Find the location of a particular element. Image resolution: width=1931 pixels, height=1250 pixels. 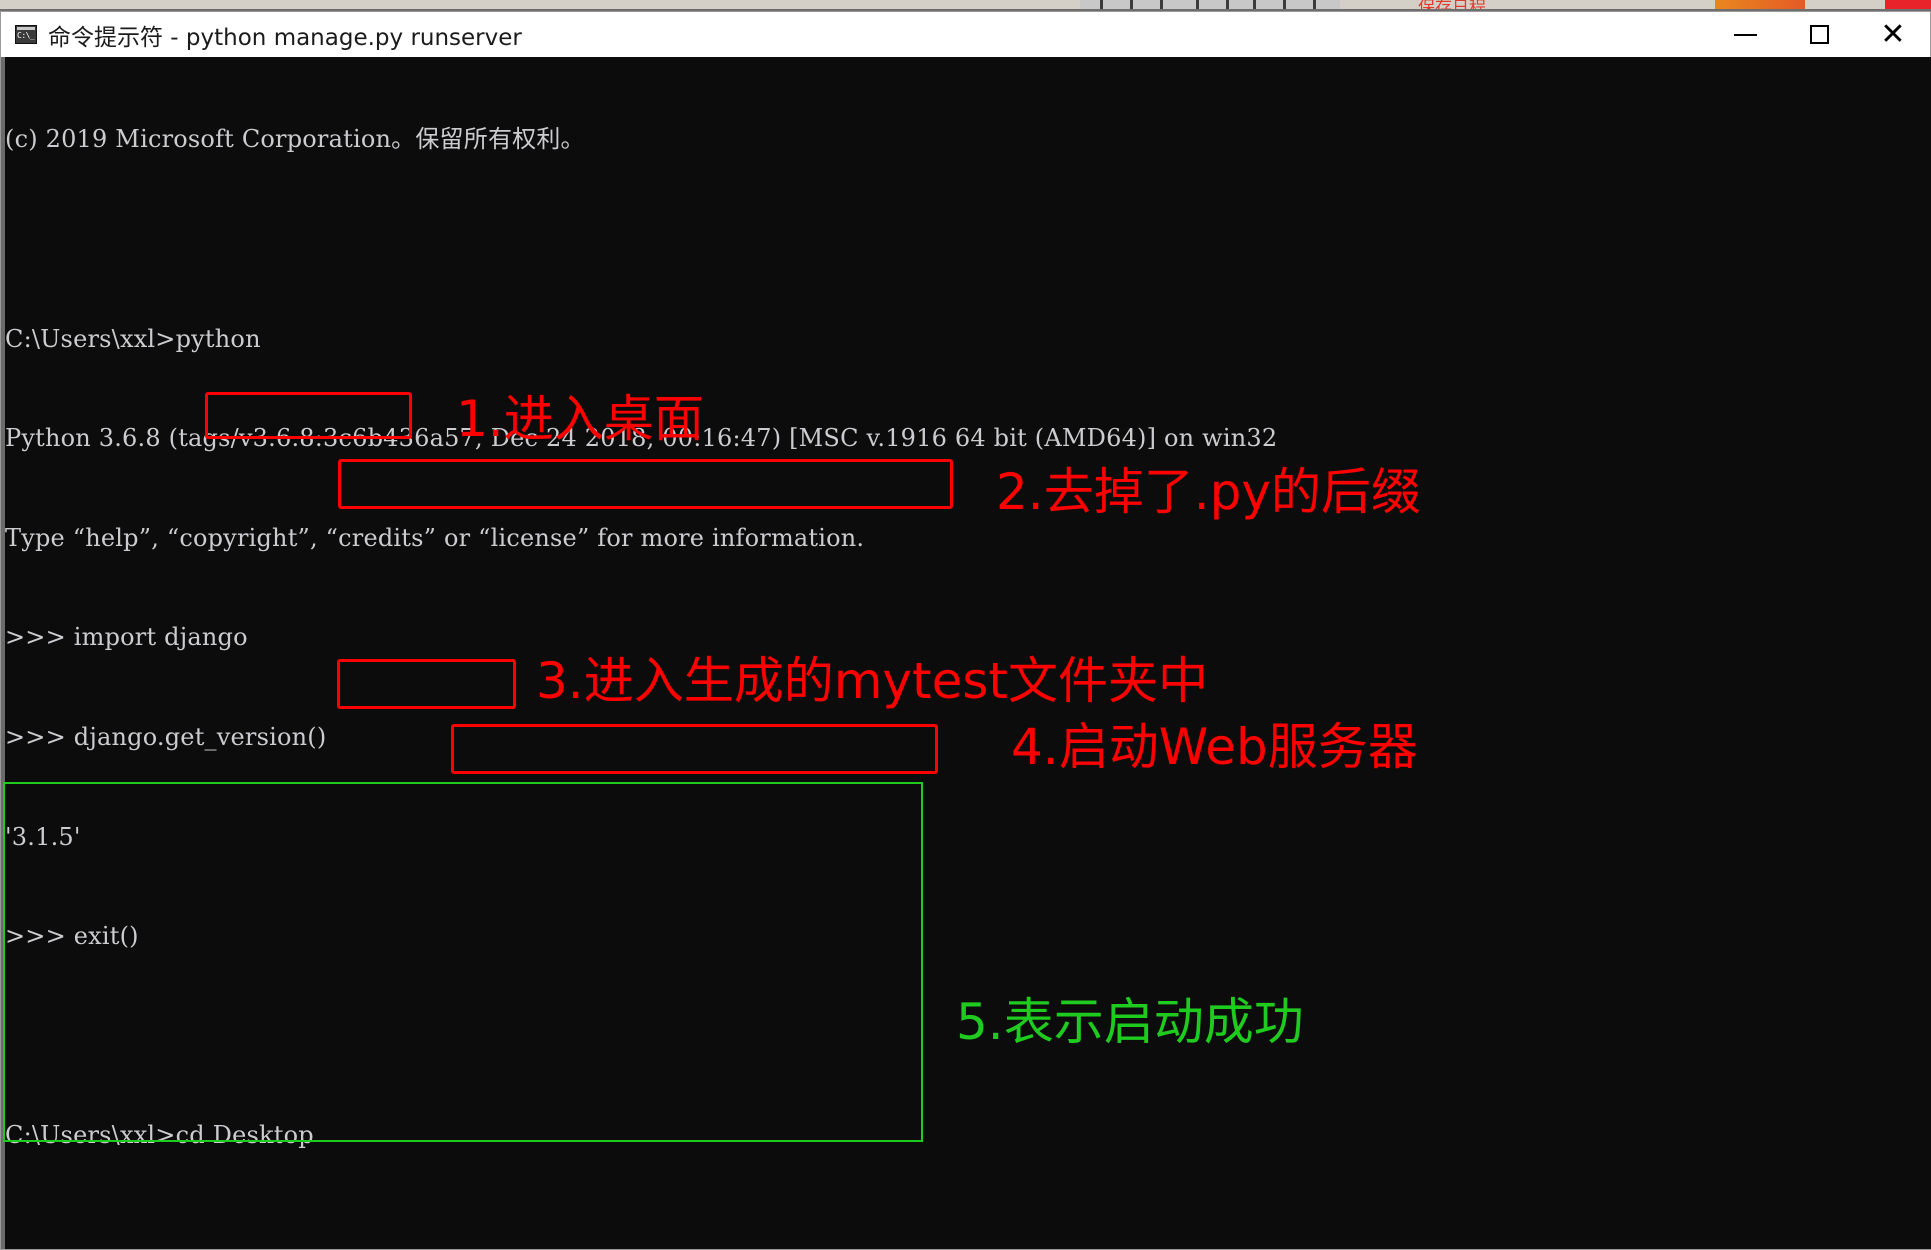

maximize-icon is located at coordinates (1819, 34).